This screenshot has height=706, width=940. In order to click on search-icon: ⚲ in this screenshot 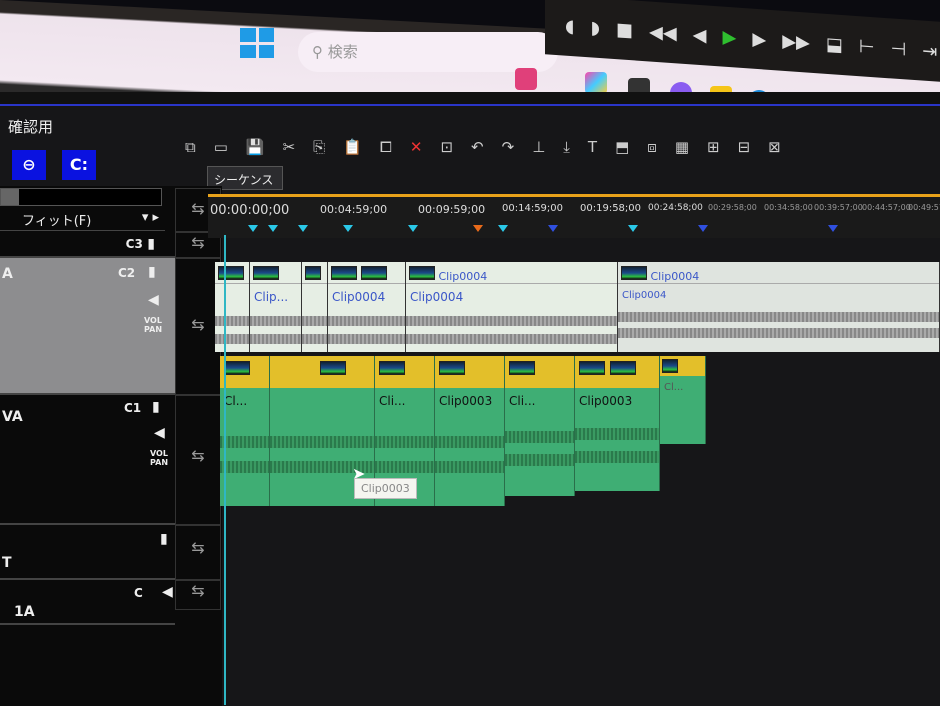, I will do `click(320, 52)`.